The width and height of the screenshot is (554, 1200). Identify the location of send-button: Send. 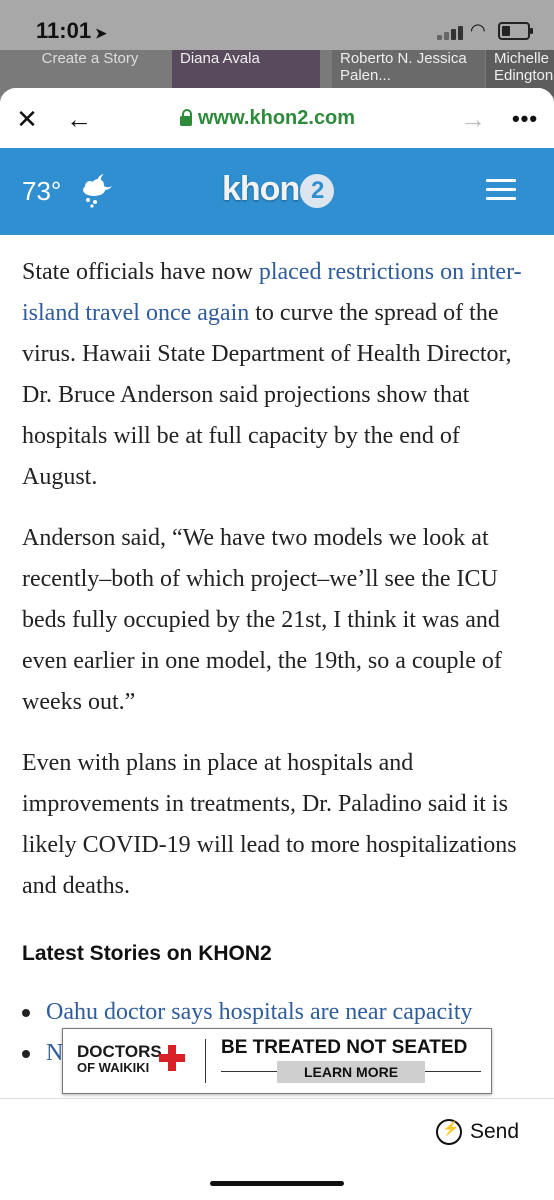
(477, 1132).